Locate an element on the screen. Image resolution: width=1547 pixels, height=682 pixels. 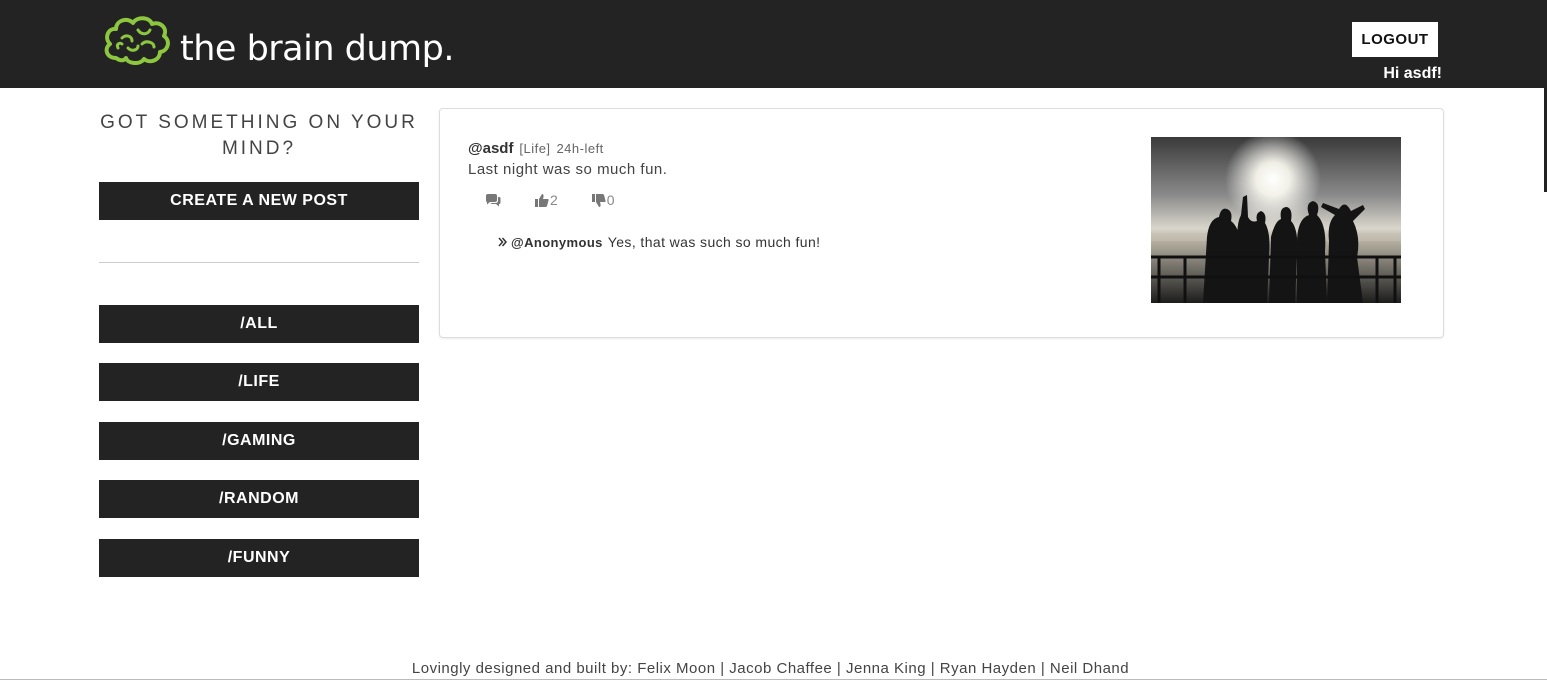
post-body: Last night was so much fun. is located at coordinates (568, 169).